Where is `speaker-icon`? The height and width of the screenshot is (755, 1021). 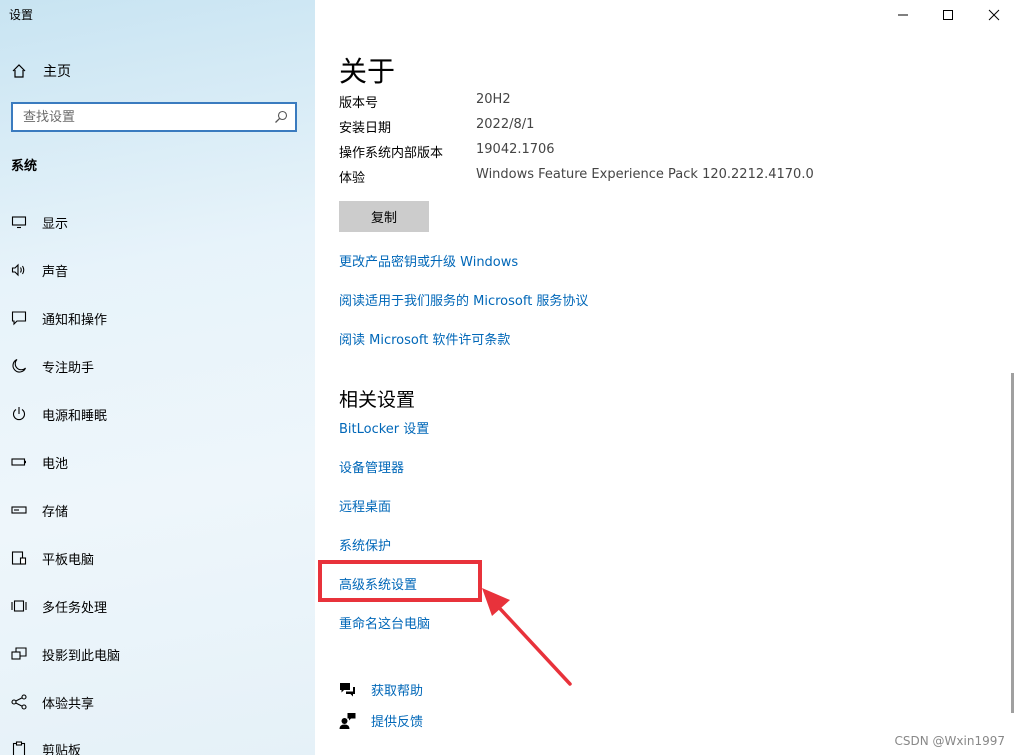
speaker-icon is located at coordinates (18, 270).